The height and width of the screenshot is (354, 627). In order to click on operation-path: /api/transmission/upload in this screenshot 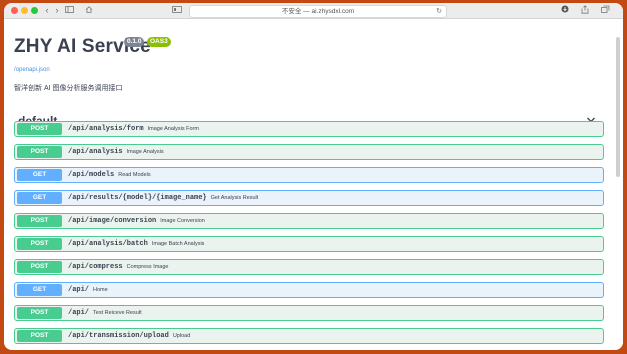, I will do `click(118, 336)`.